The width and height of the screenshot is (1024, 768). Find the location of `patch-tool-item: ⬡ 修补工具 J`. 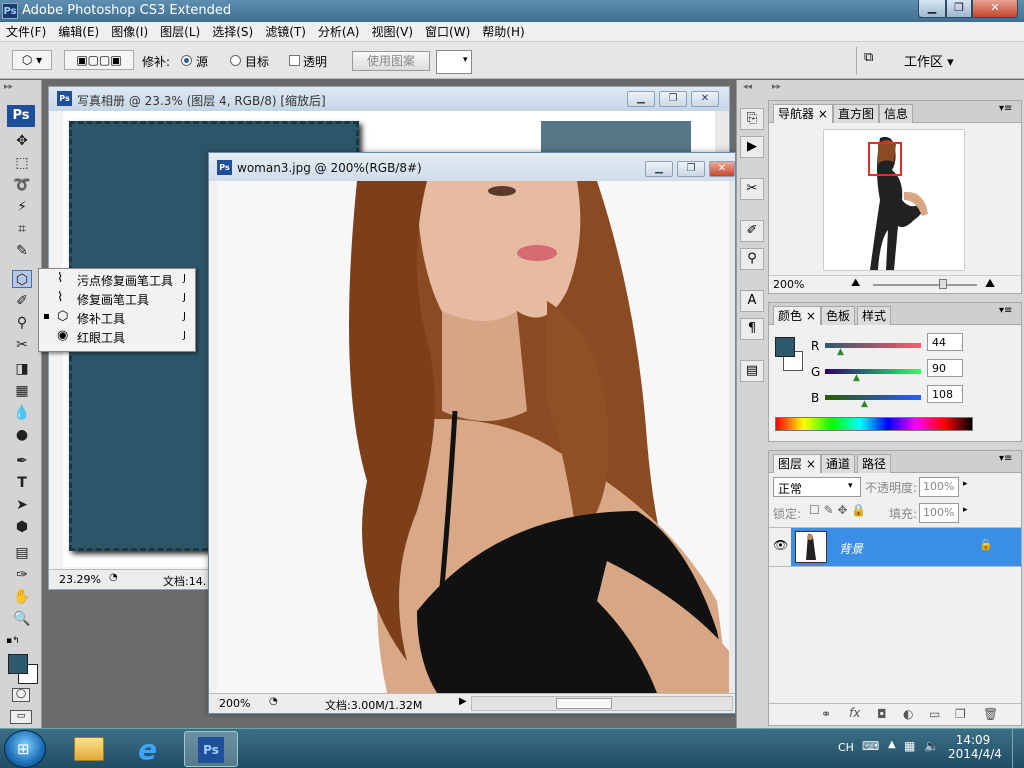

patch-tool-item: ⬡ 修补工具 J is located at coordinates (117, 317).